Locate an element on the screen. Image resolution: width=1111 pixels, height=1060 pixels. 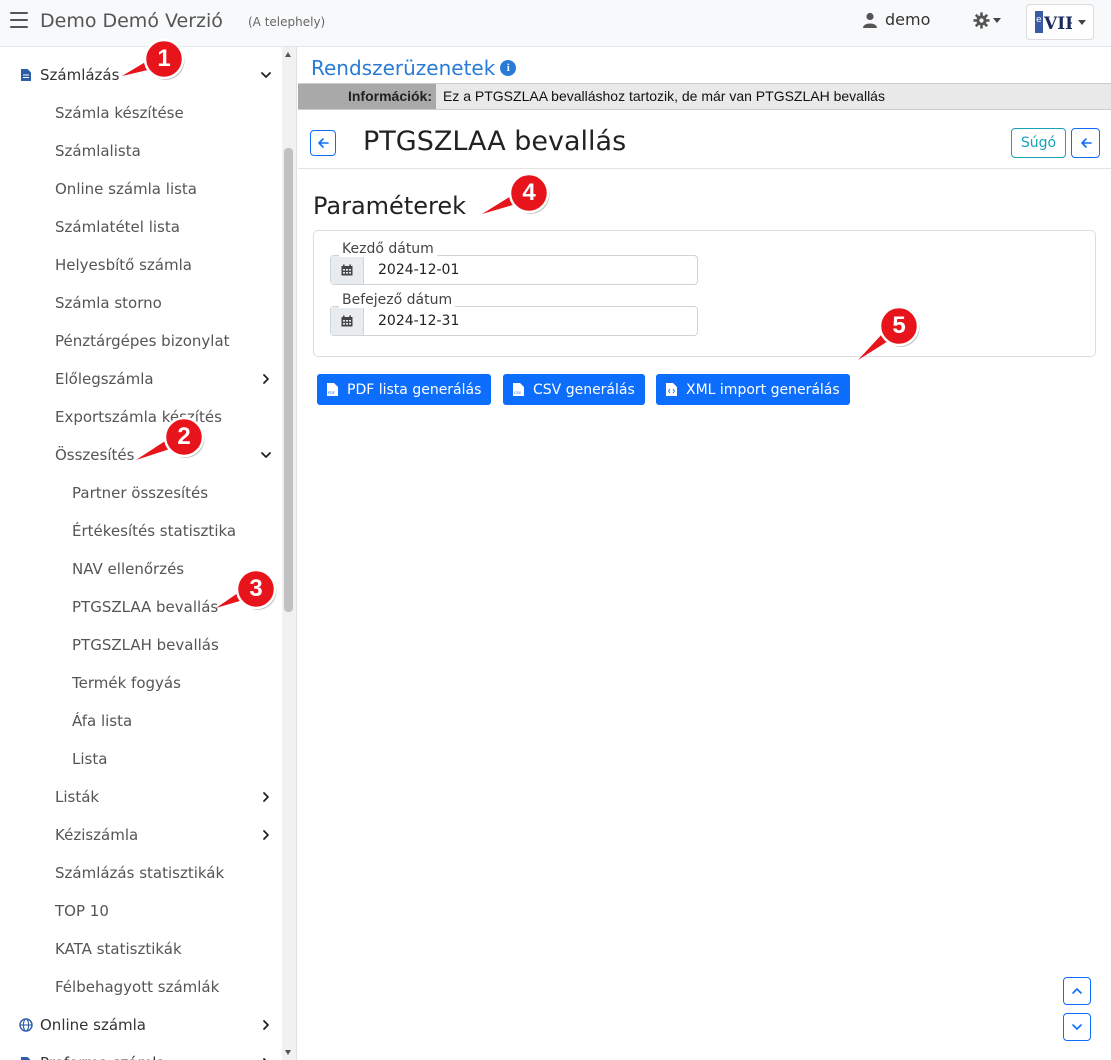
back-button-right is located at coordinates (1085, 143).